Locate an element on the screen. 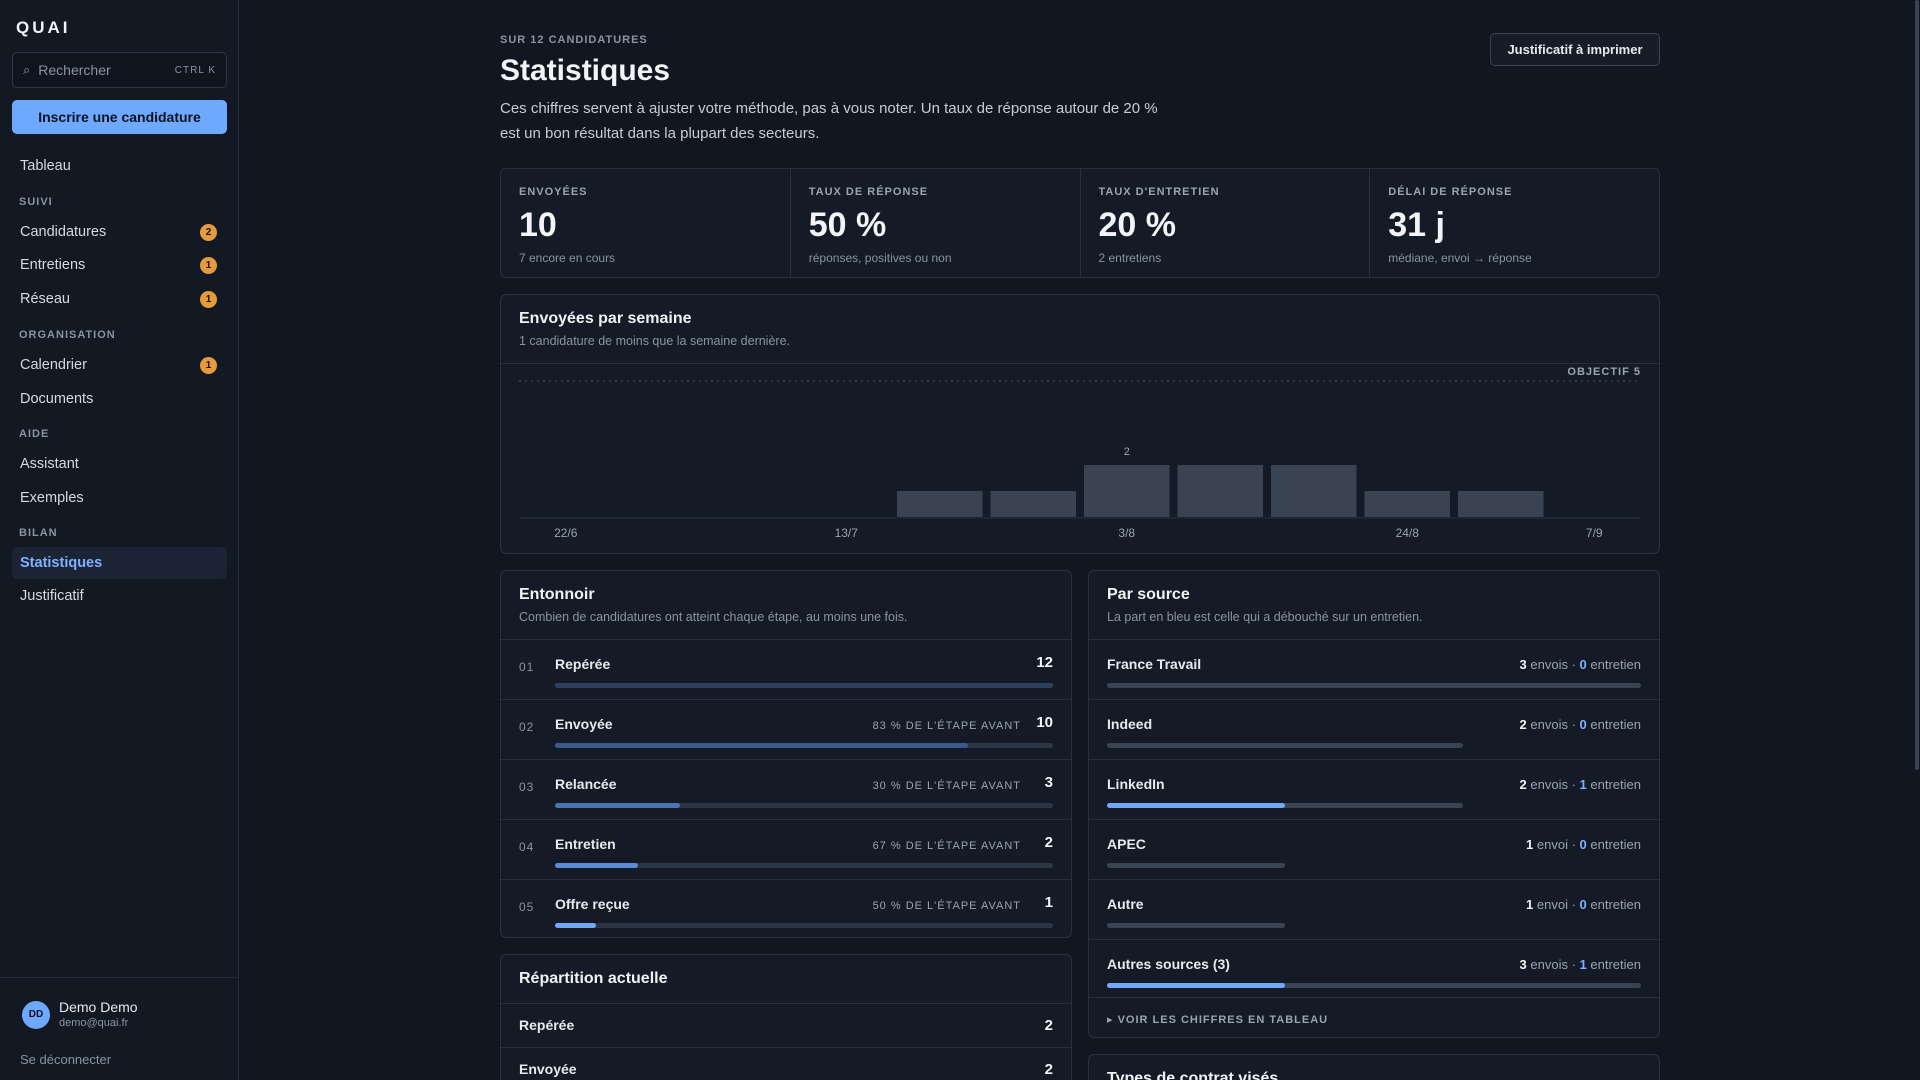 This screenshot has height=1080, width=1920. sidebar-item-statistiques: Statistiques is located at coordinates (119, 563).